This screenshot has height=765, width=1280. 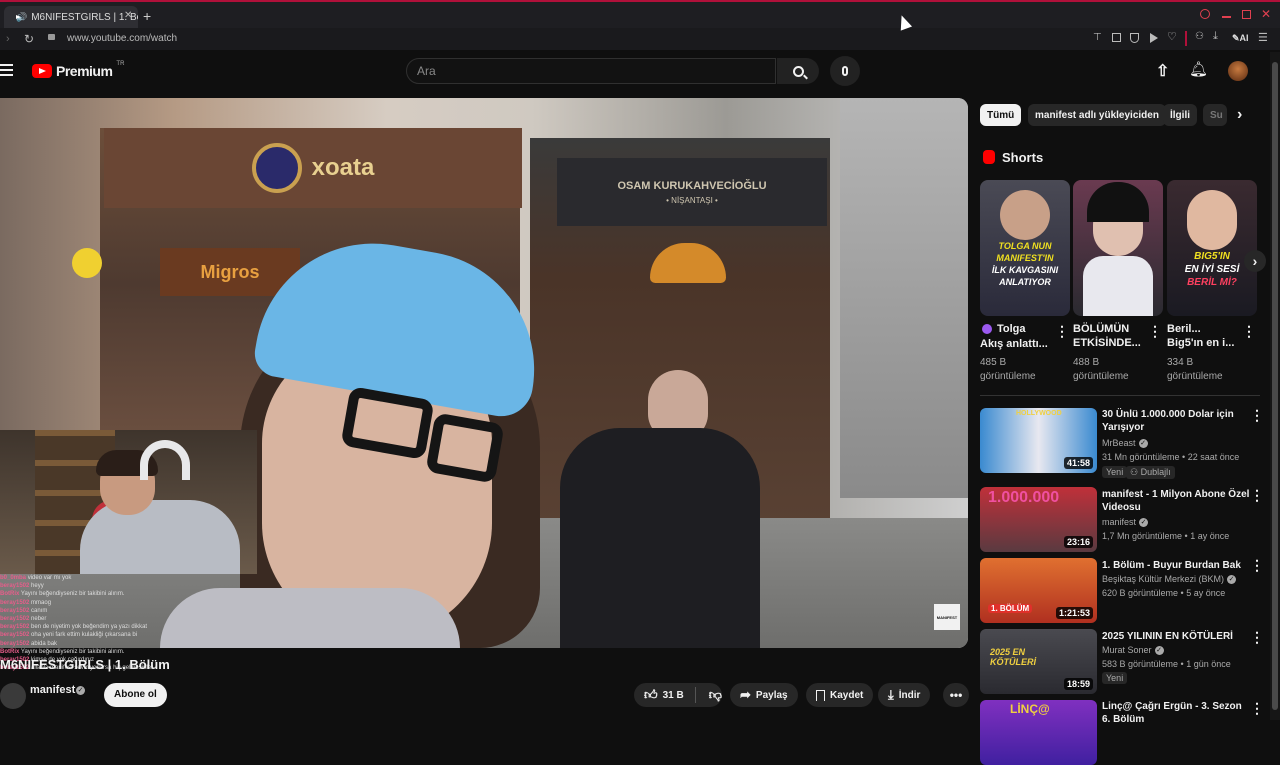 I want to click on recommendation-channel: MrBeast ✓, so click(x=1125, y=443).